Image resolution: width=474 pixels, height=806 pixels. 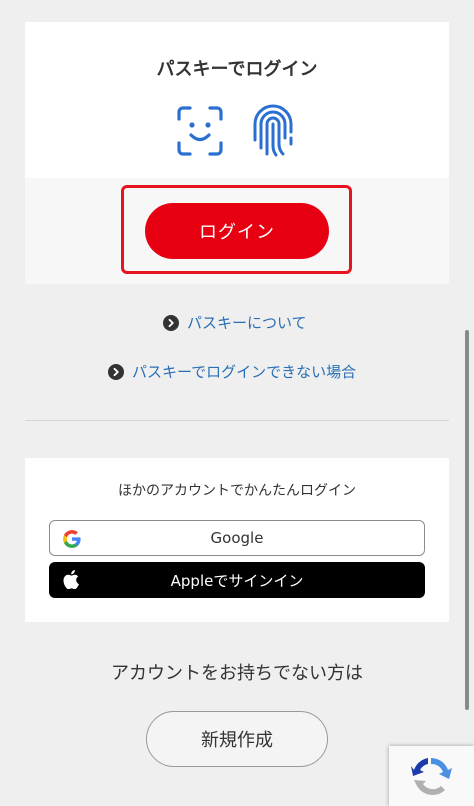 I want to click on other-login-title: ほかのアカウントでかんたんログイン, so click(x=237, y=491).